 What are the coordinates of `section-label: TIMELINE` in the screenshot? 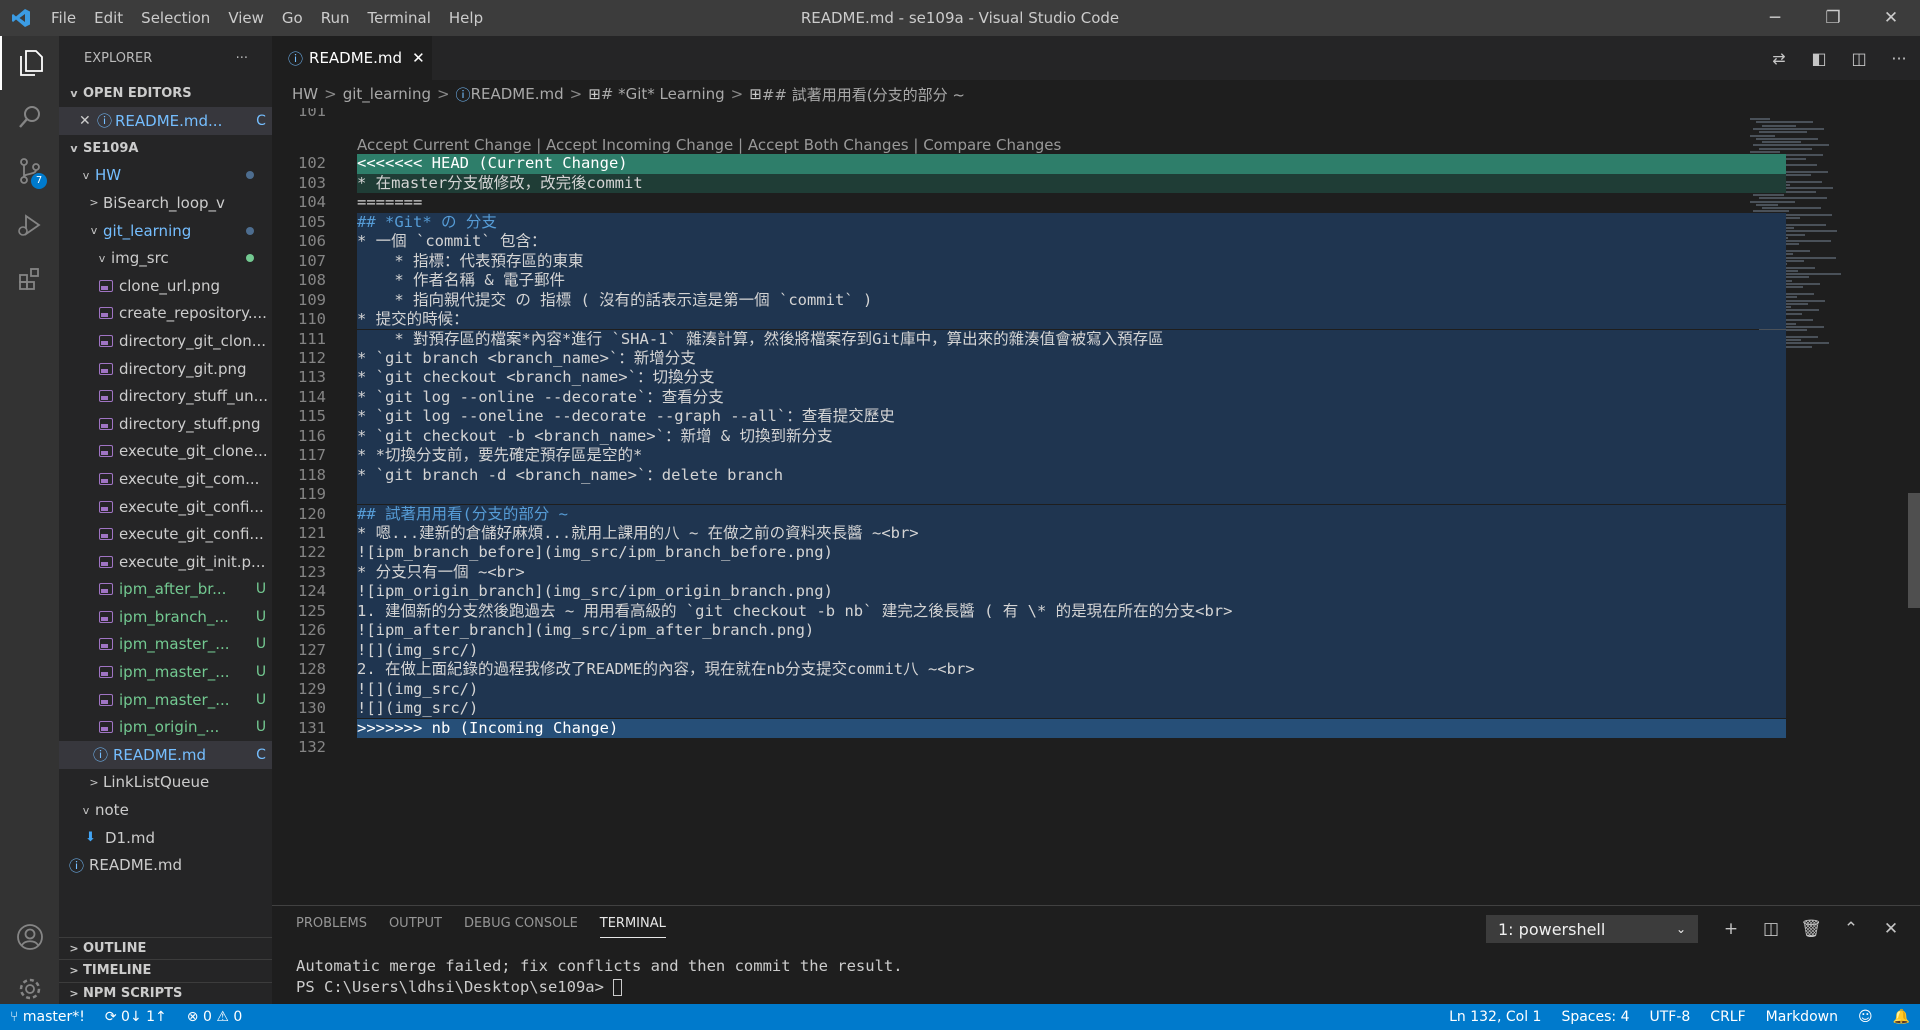 It's located at (117, 971).